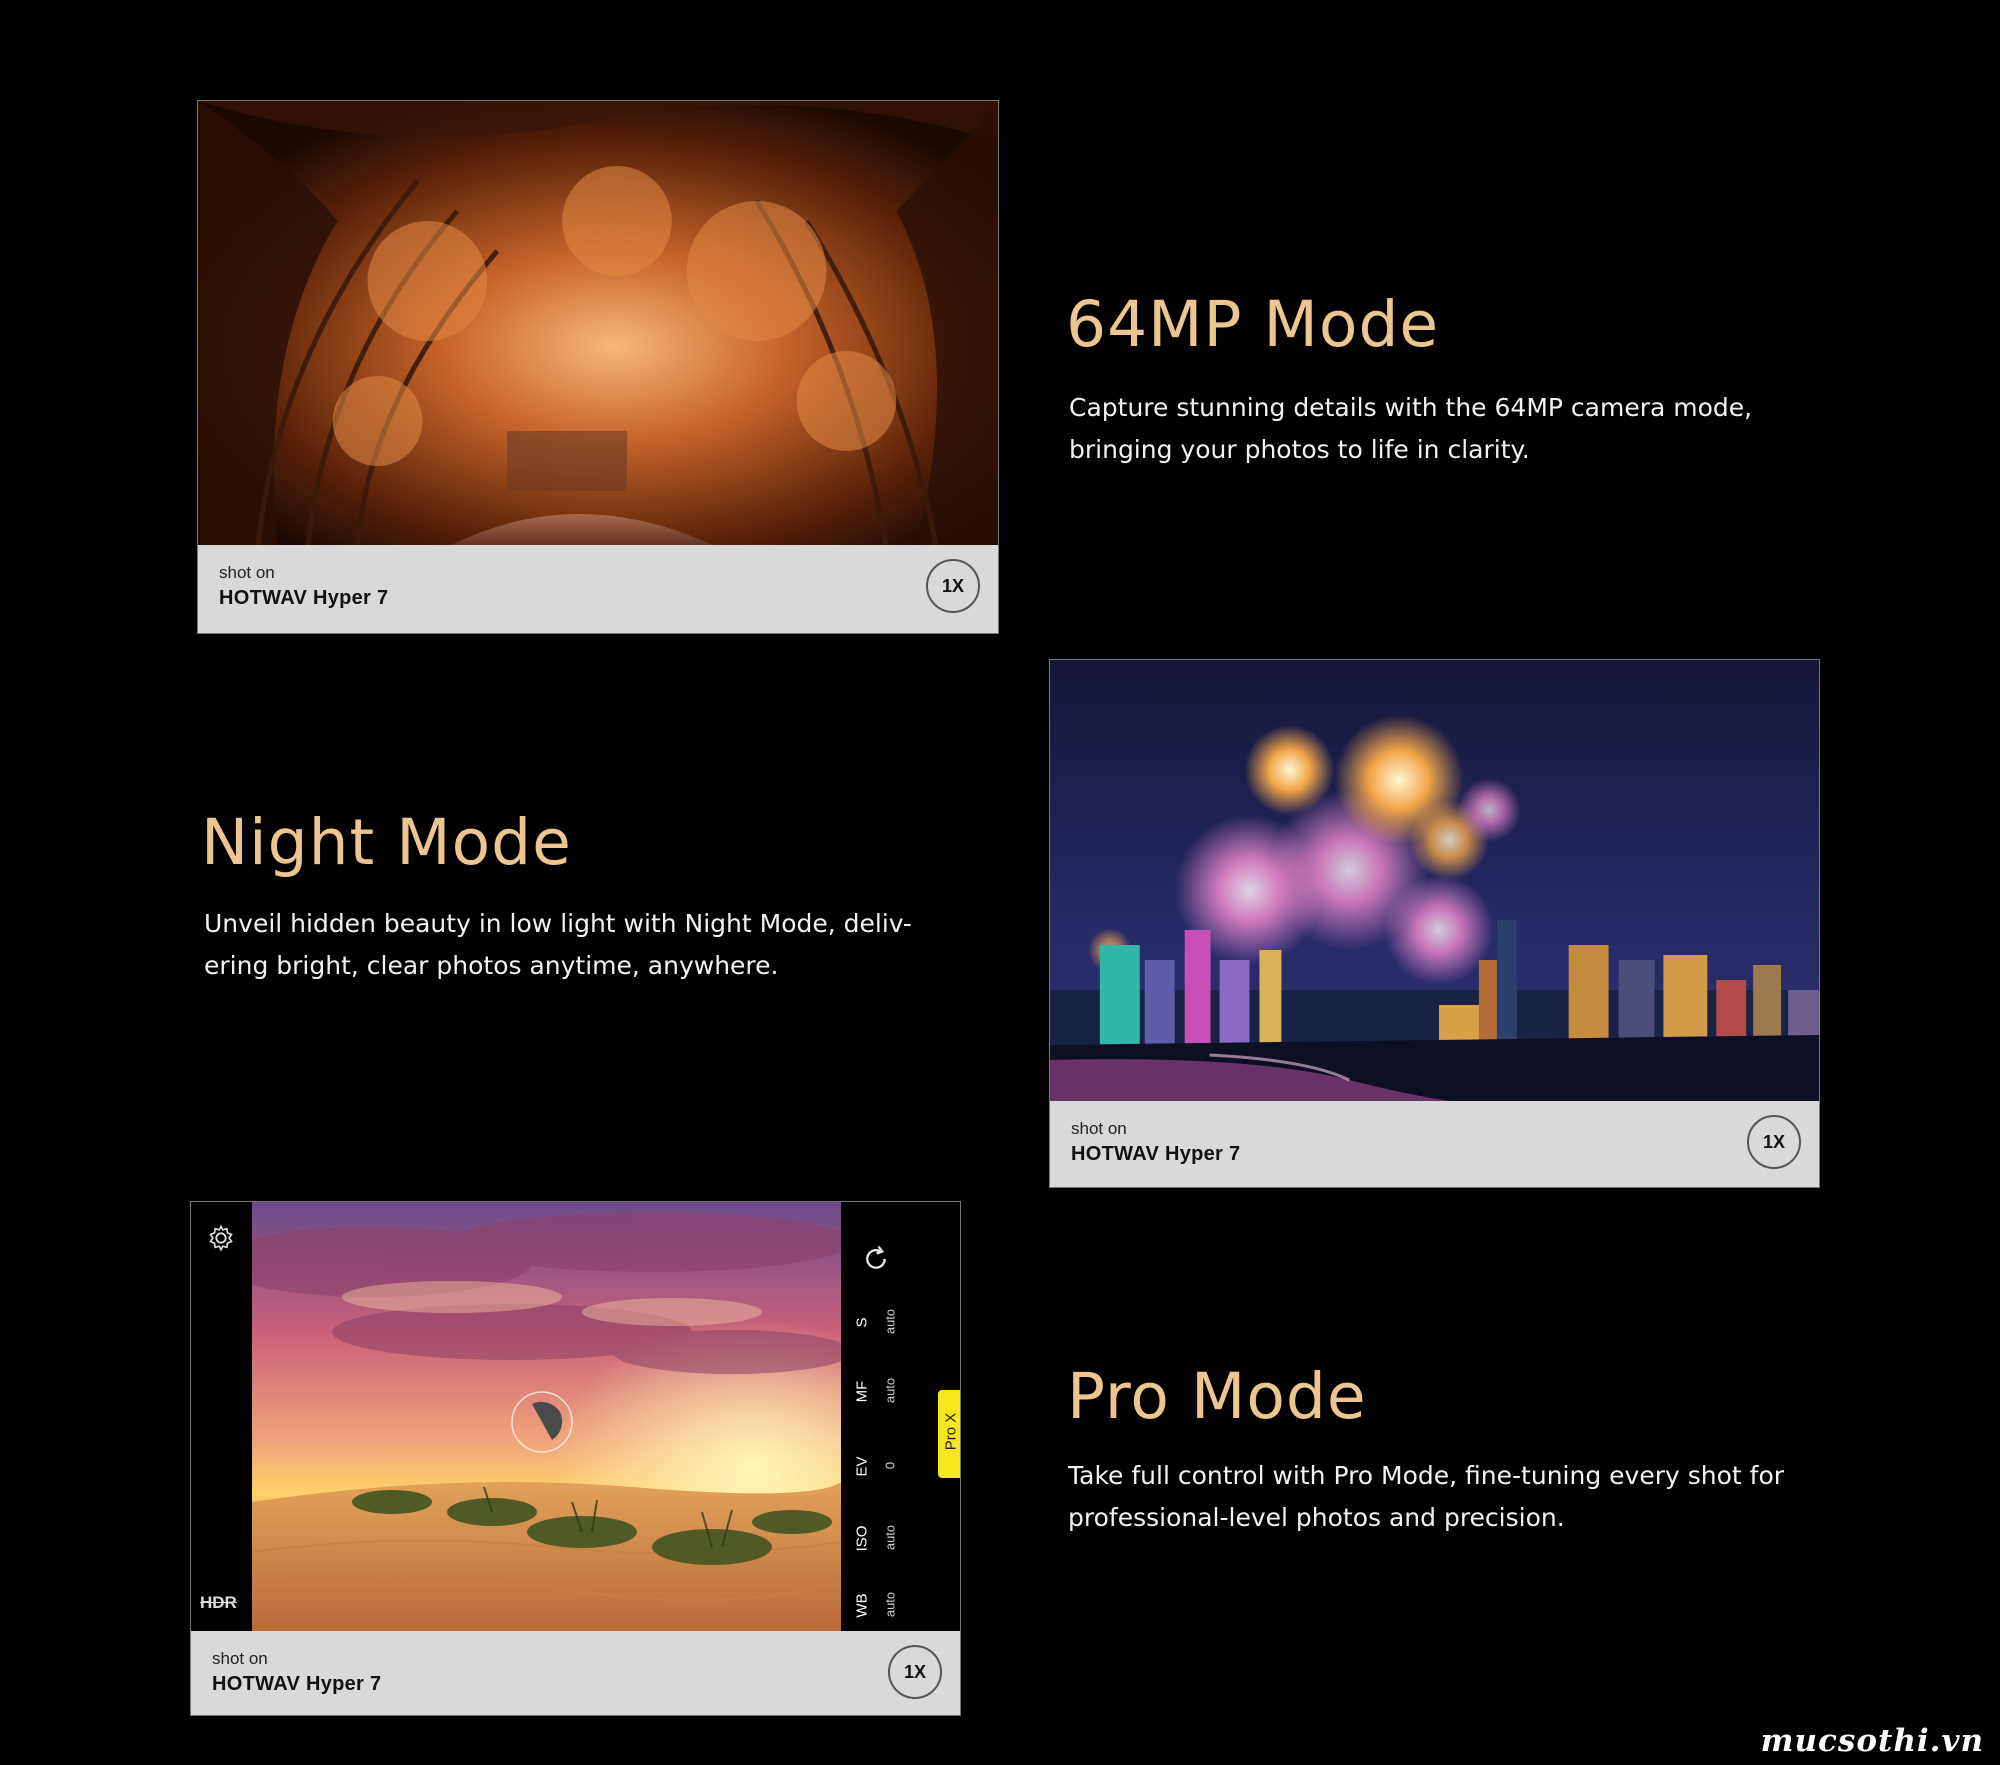 The width and height of the screenshot is (2000, 1765). What do you see at coordinates (890, 1321) in the screenshot?
I see `param-value-shutter: auto` at bounding box center [890, 1321].